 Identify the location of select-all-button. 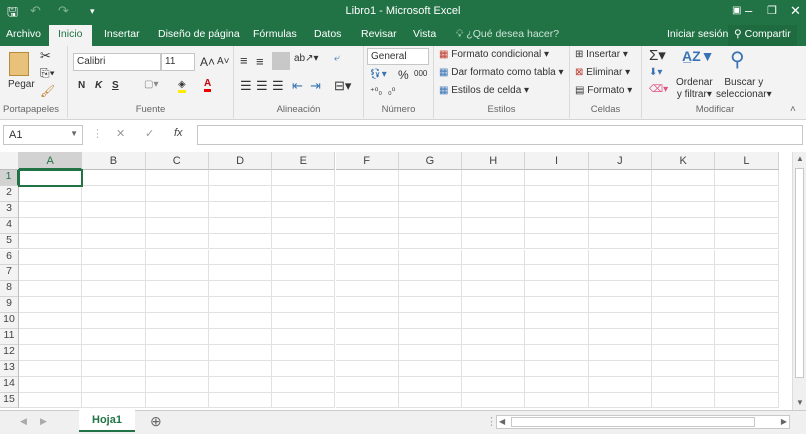
(9, 161).